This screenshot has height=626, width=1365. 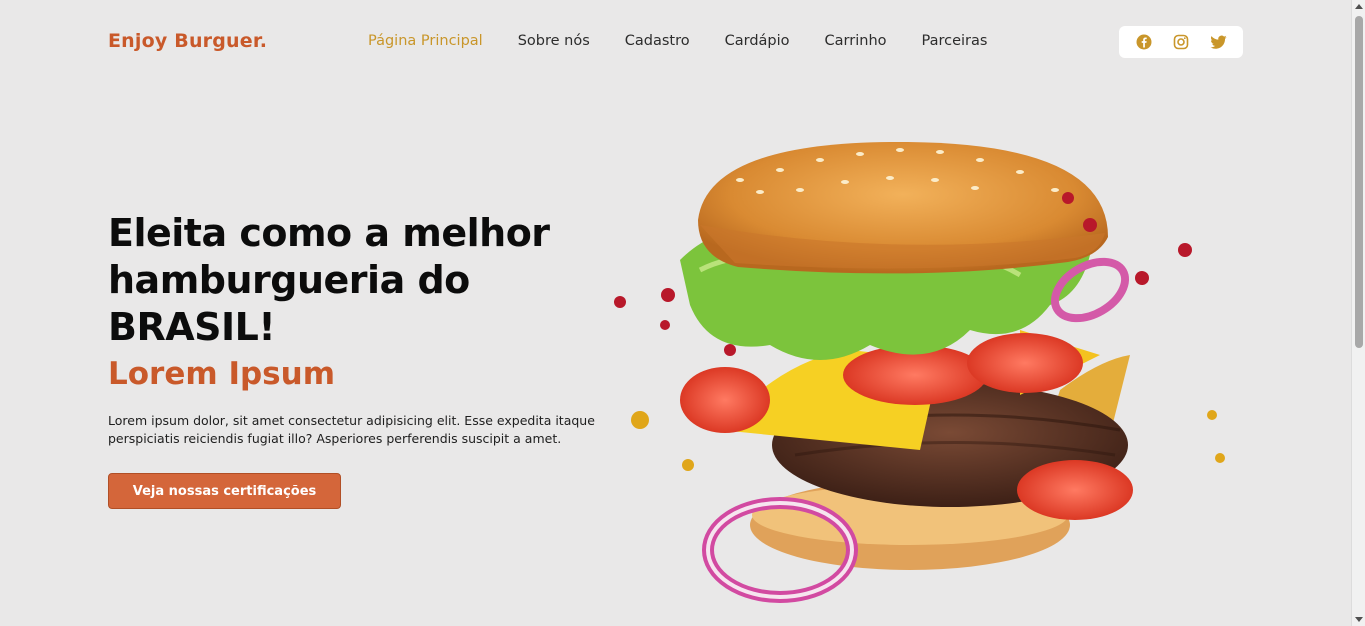 I want to click on nav-item-parceiras: Parceiras, so click(x=955, y=41).